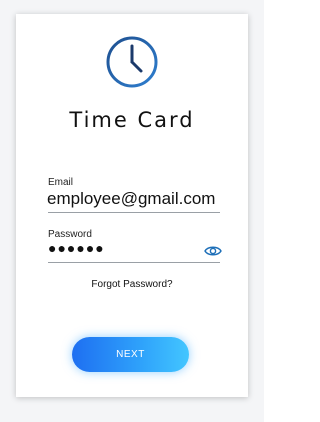  I want to click on eye-icon, so click(213, 251).